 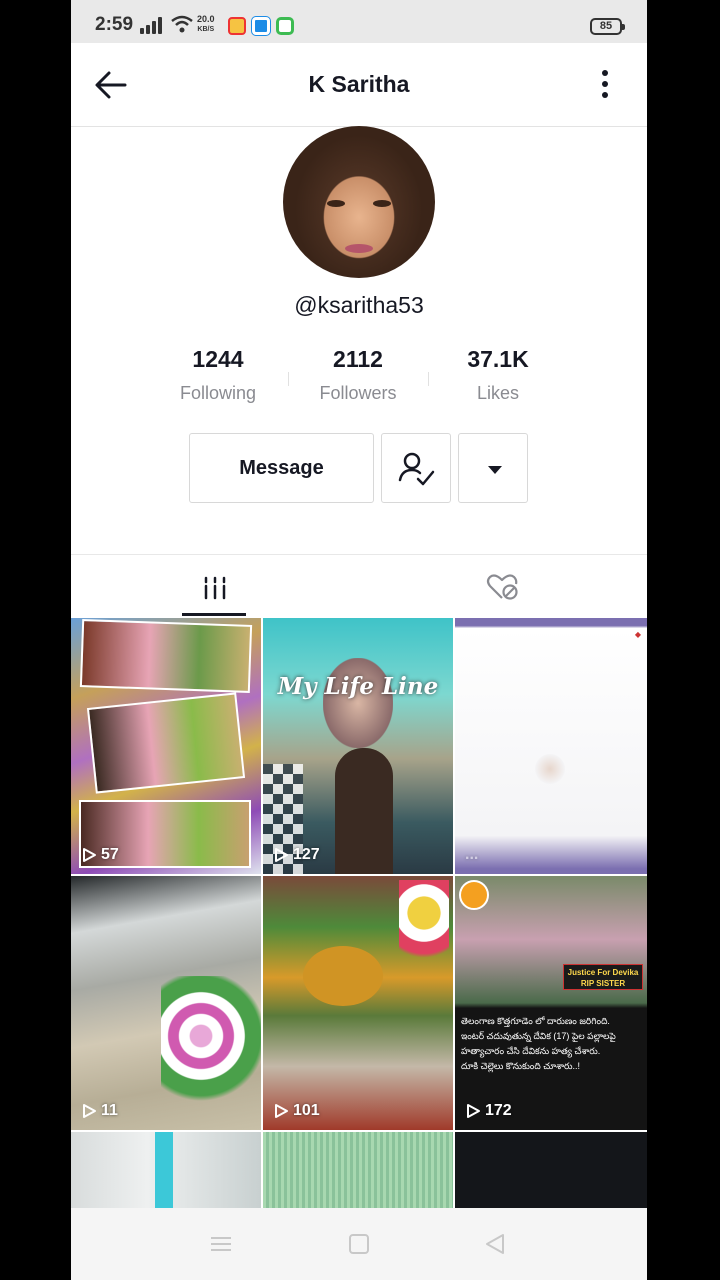 I want to click on nav-home-button, so click(x=359, y=1244).